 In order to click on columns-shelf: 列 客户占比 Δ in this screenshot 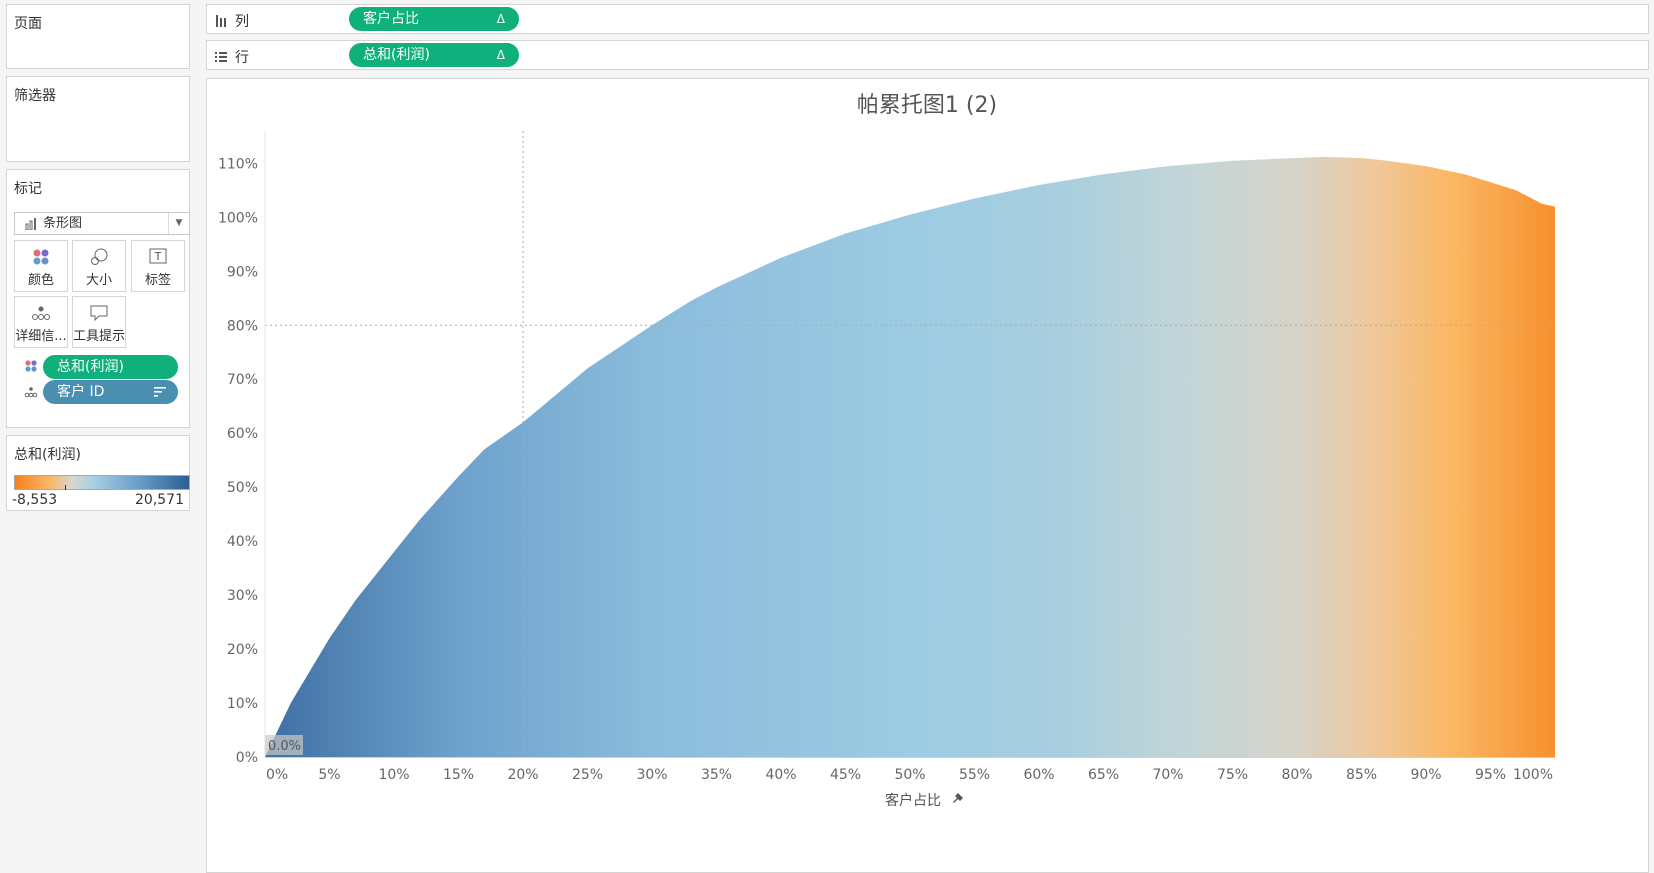, I will do `click(927, 19)`.